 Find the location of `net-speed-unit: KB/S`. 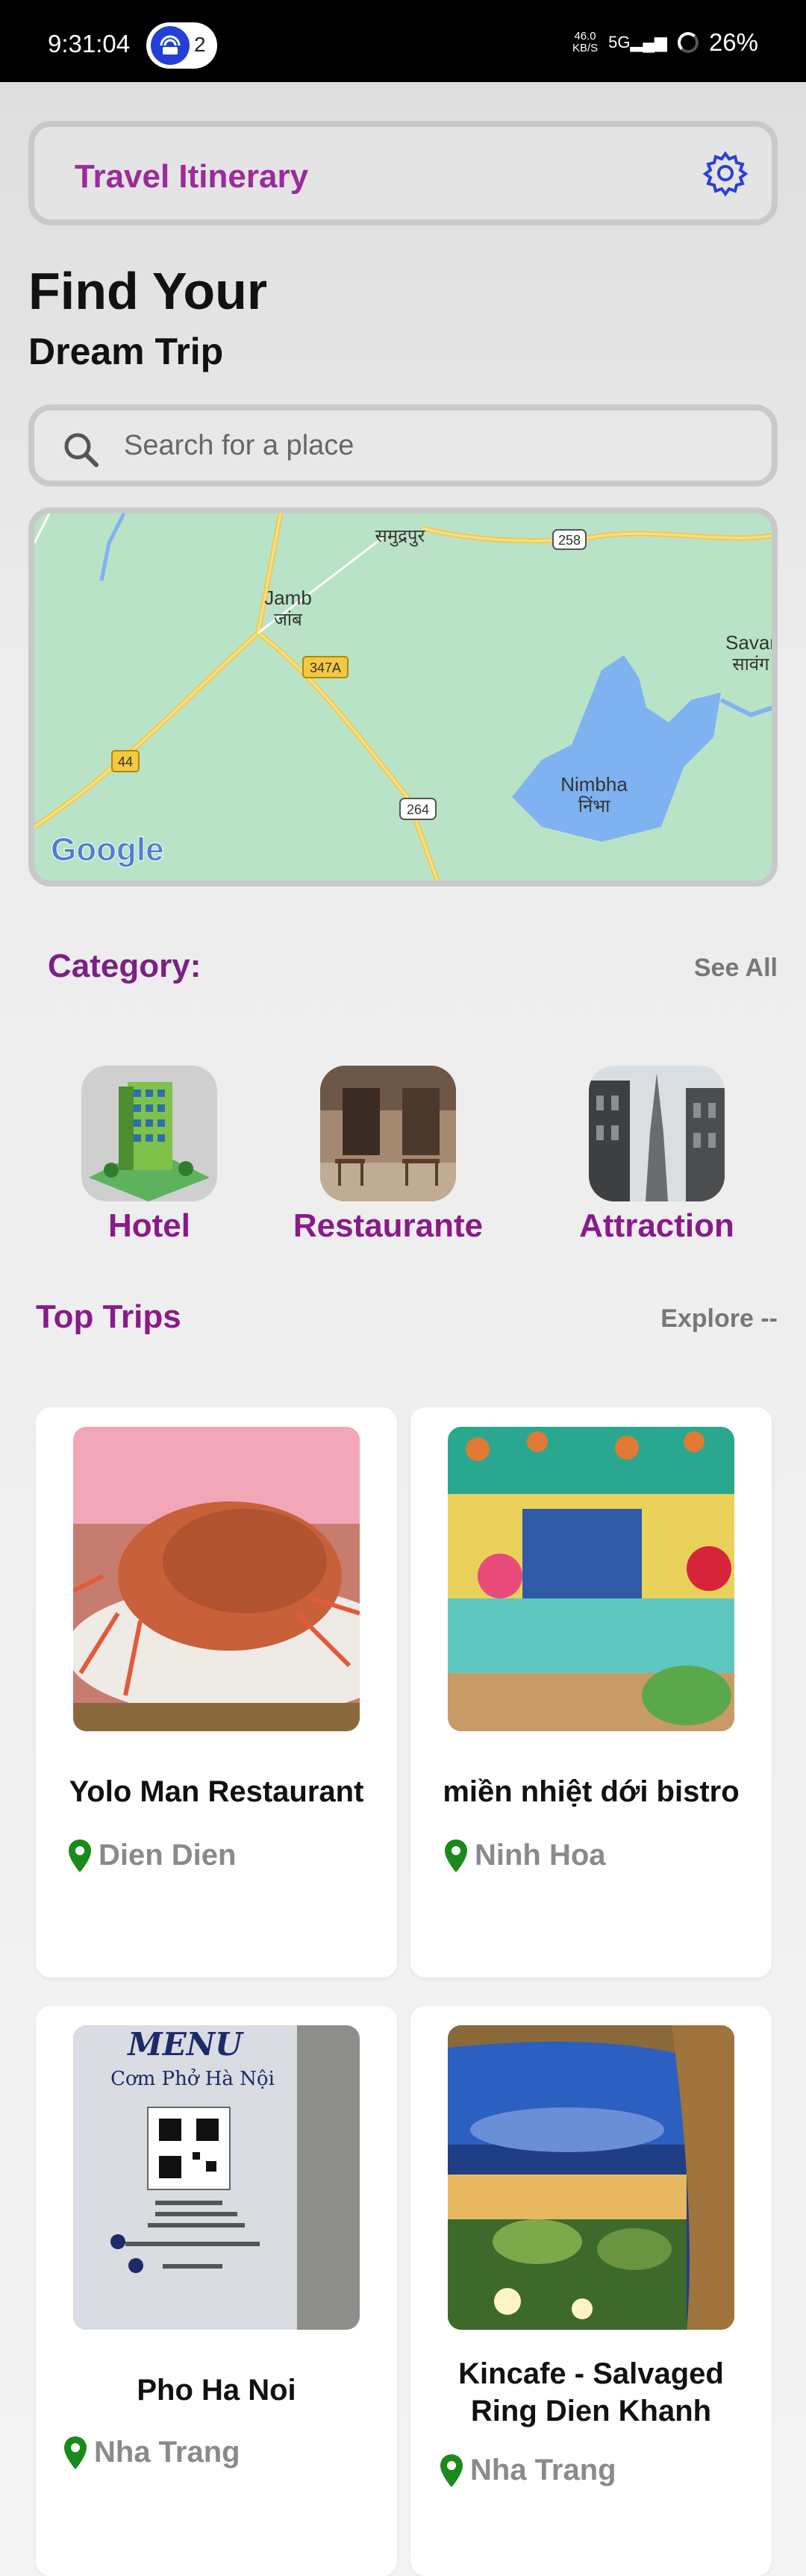

net-speed-unit: KB/S is located at coordinates (586, 48).